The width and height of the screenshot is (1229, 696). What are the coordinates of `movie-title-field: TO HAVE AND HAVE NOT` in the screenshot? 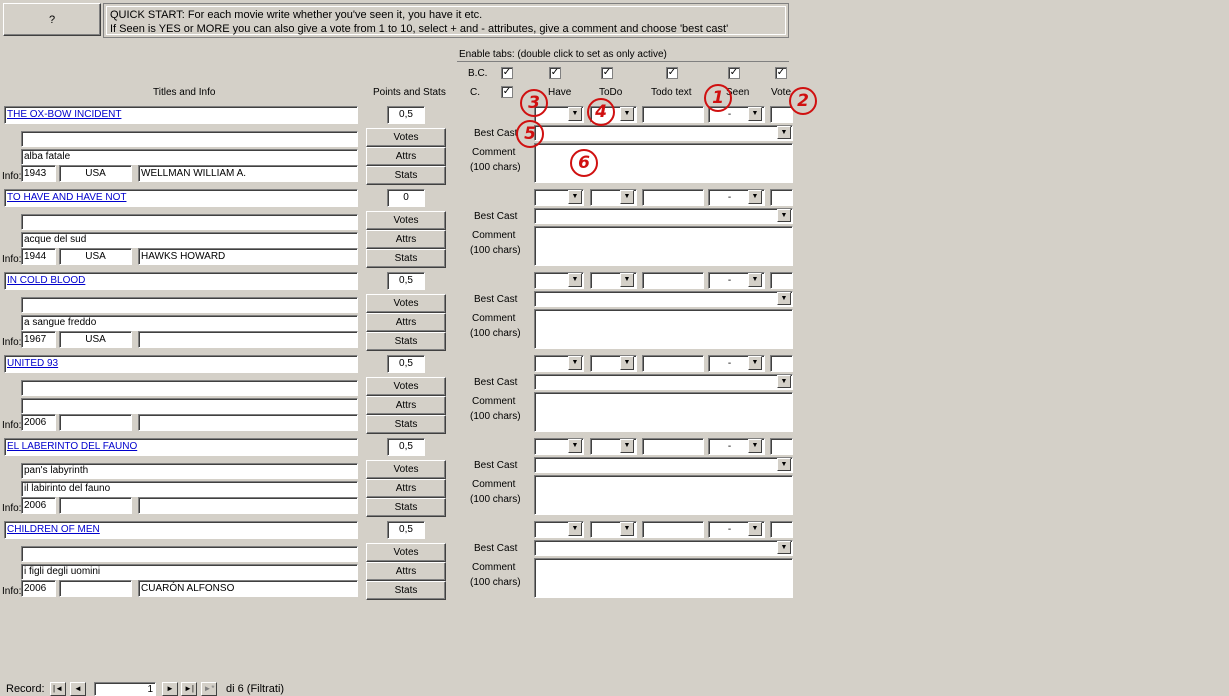 It's located at (181, 198).